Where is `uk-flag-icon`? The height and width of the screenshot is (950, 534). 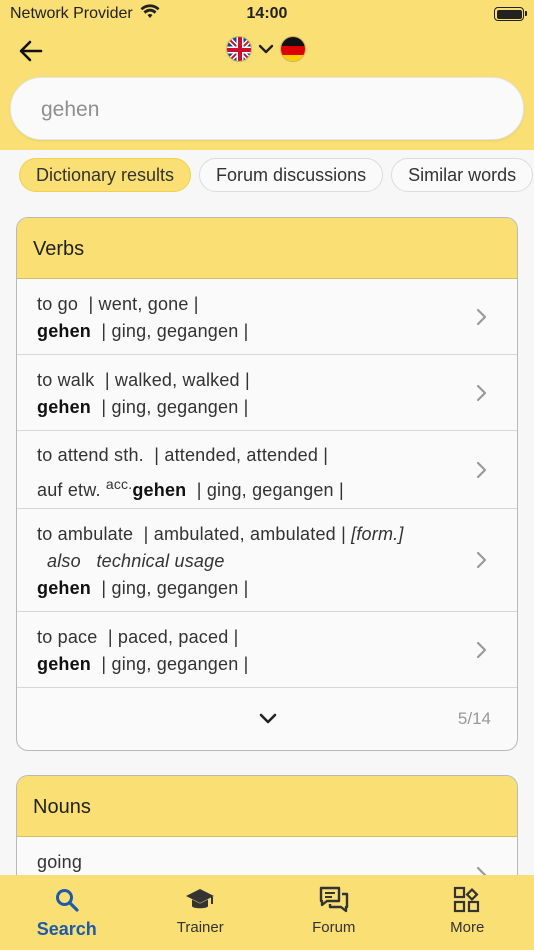 uk-flag-icon is located at coordinates (239, 49).